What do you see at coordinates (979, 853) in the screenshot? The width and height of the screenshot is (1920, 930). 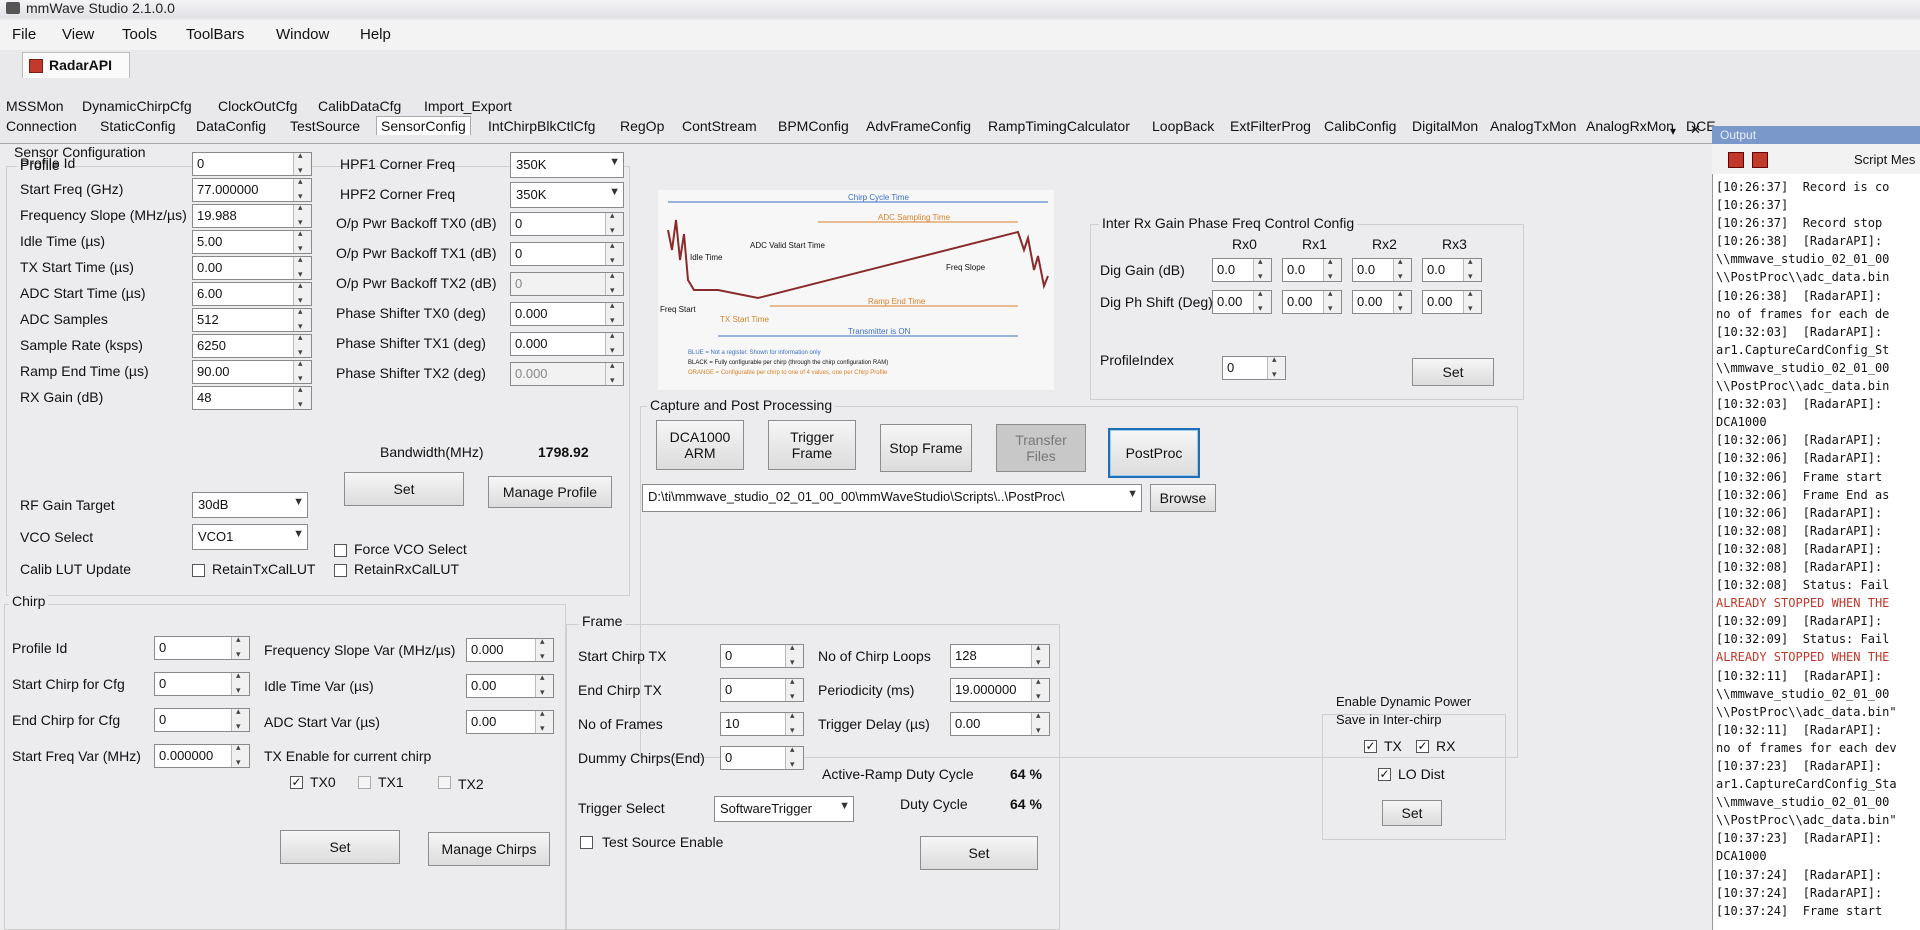 I see `frame-set-button: Set` at bounding box center [979, 853].